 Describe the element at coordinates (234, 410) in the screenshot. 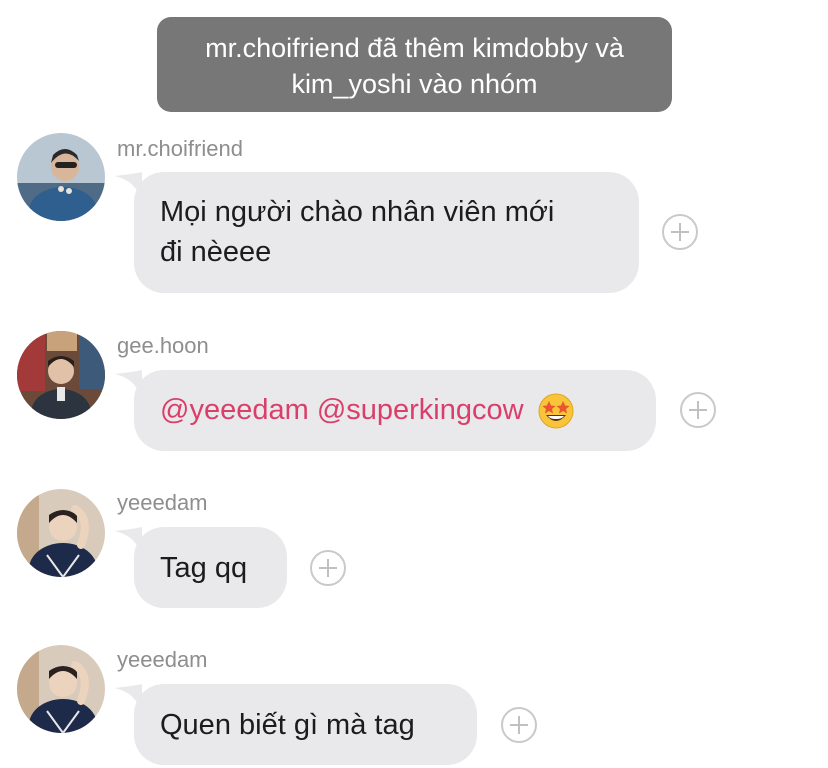

I see `mention-link: @yeeedam` at that location.